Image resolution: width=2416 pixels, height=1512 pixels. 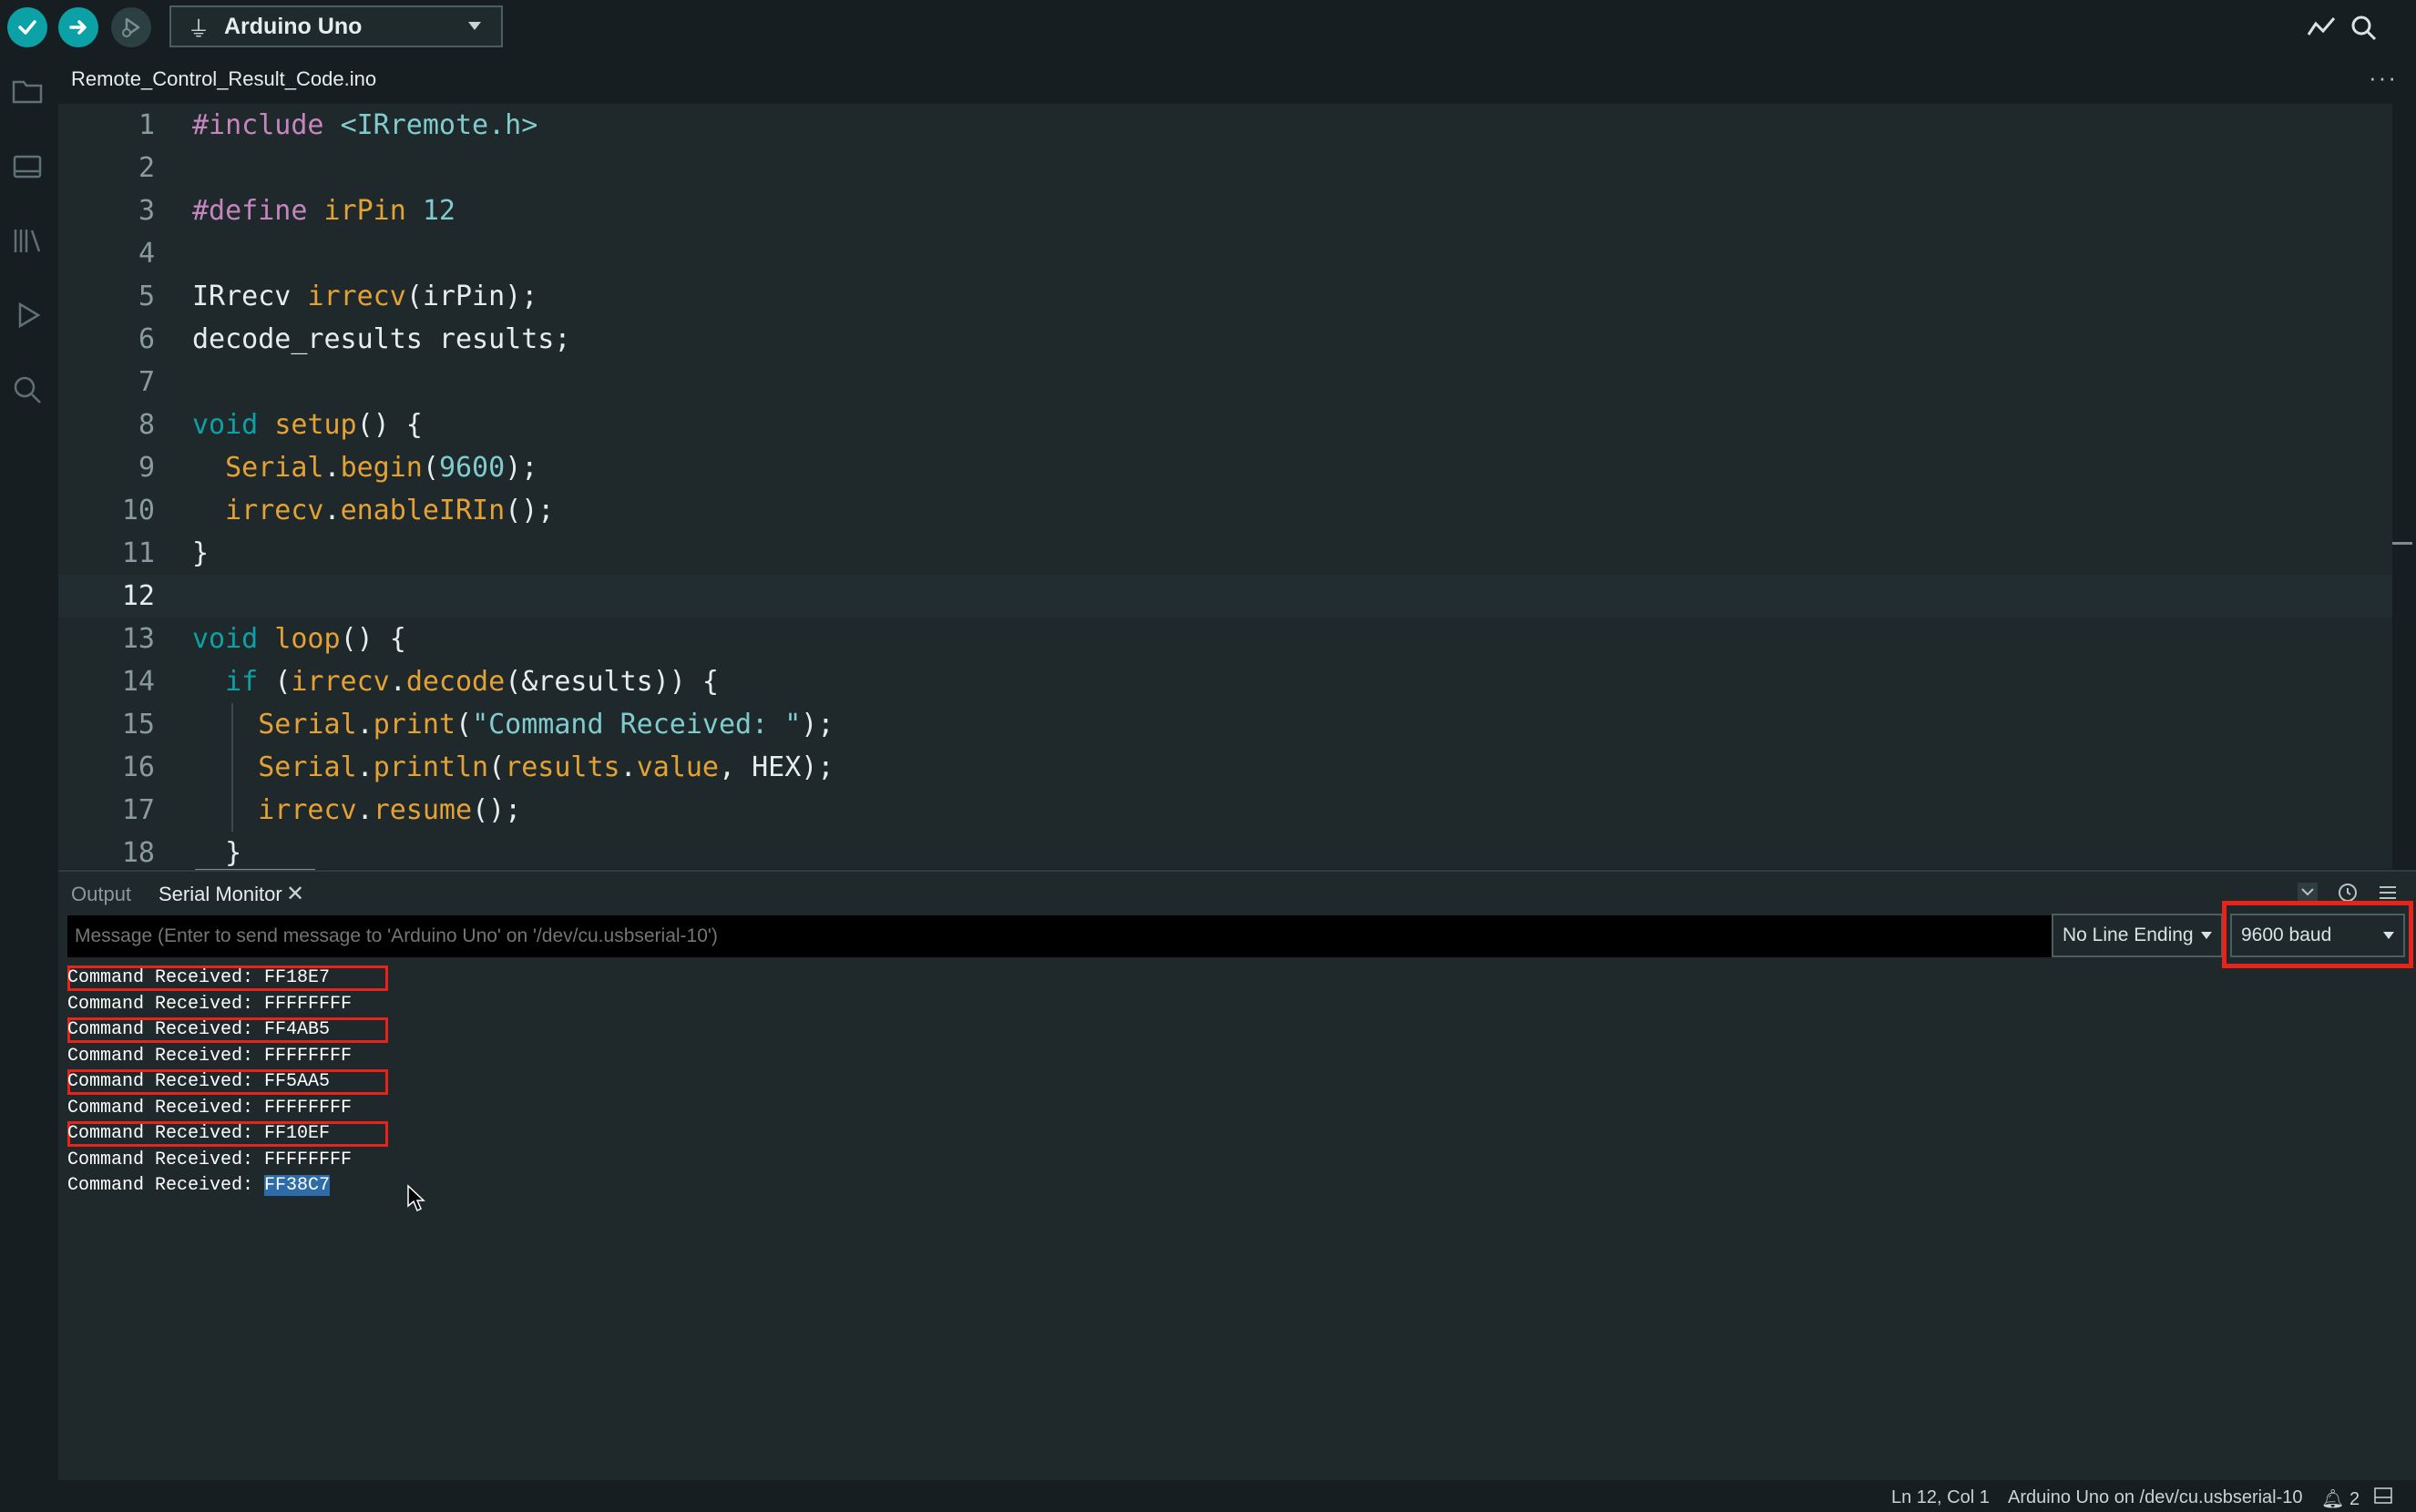 I want to click on code-text: irrecv.enableIRIn();, so click(x=373, y=510).